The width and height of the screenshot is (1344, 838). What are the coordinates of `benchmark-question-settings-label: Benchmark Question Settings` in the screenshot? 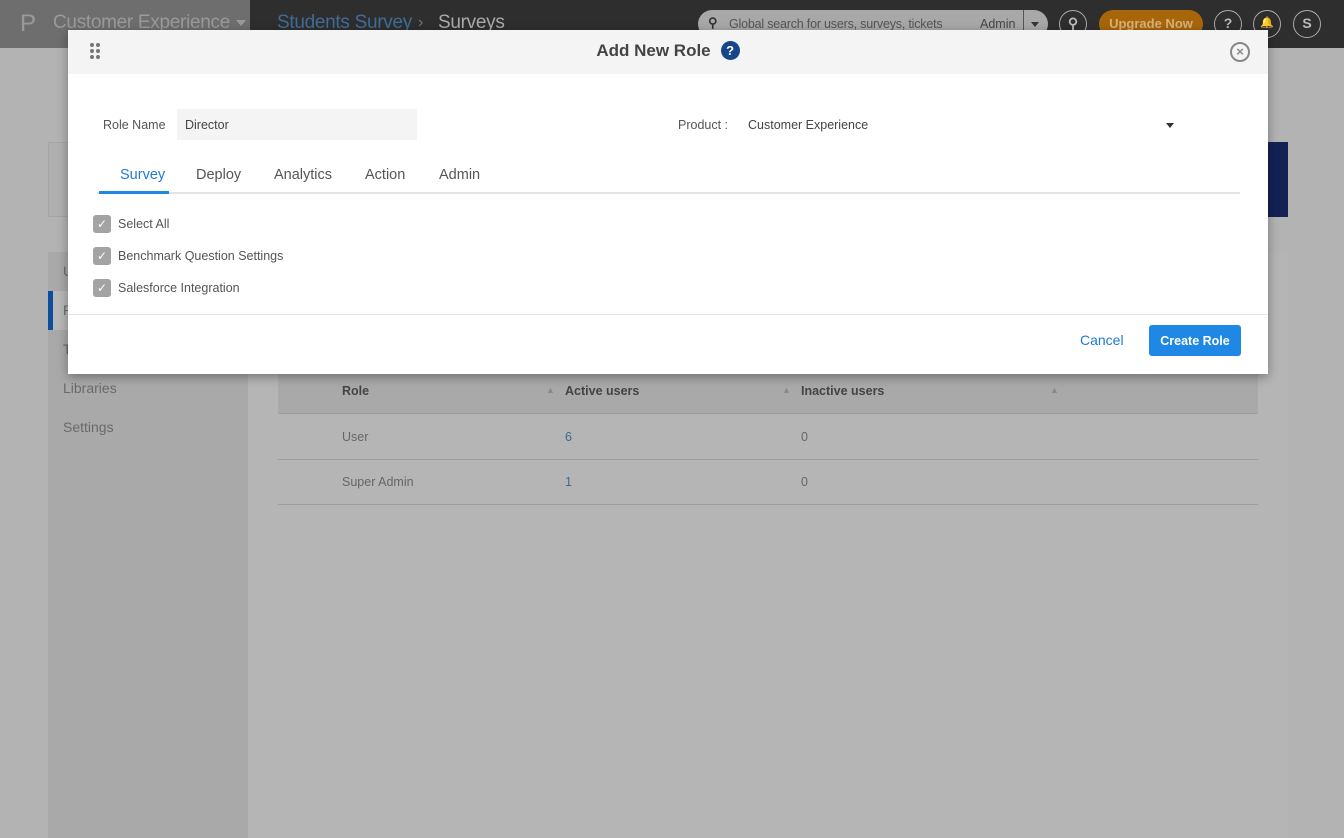 It's located at (200, 256).